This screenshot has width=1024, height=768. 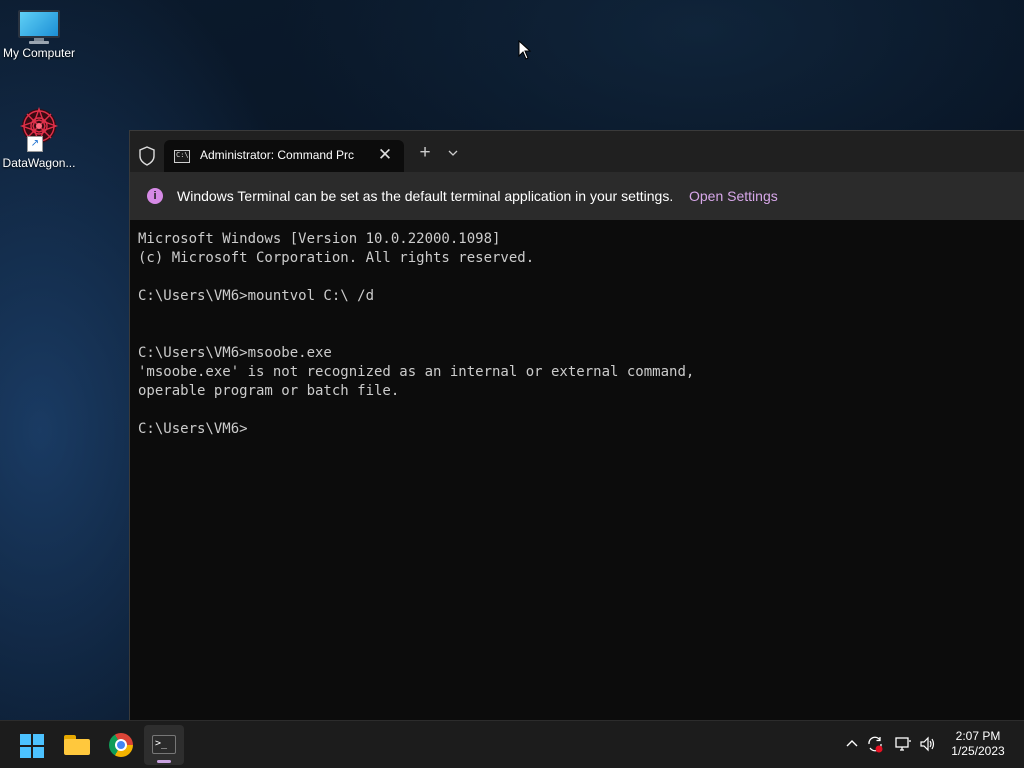 I want to click on tab-command-prompt: C:\ Administrator: Command Prc ✕, so click(x=284, y=156).